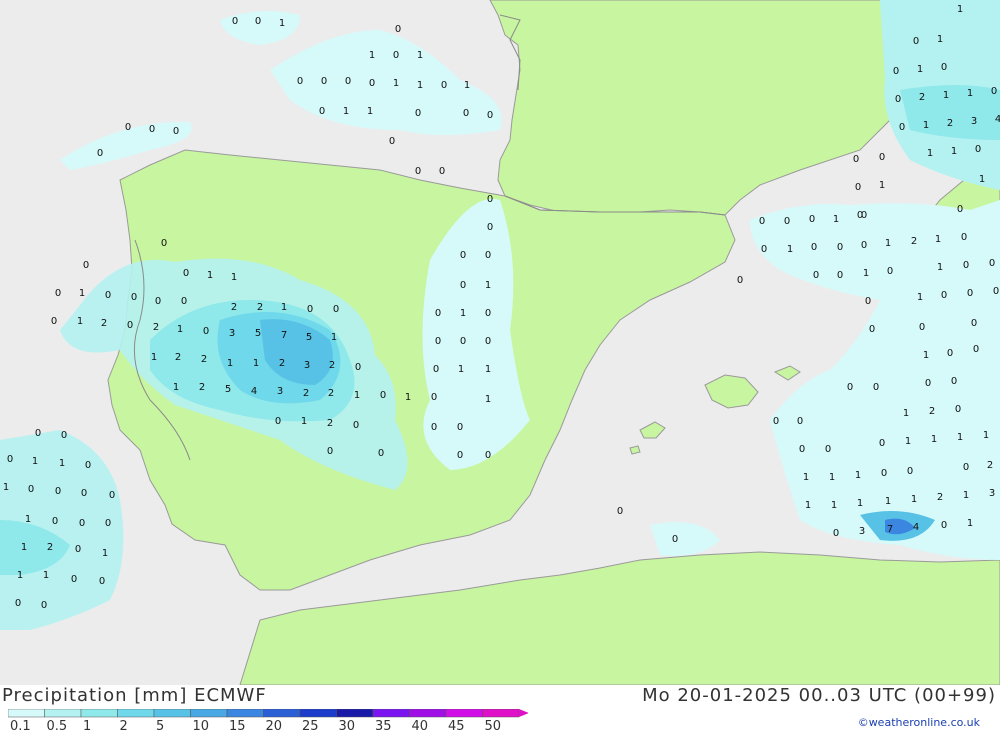 The height and width of the screenshot is (733, 1000). What do you see at coordinates (309, 337) in the screenshot?
I see `precip-value: 5` at bounding box center [309, 337].